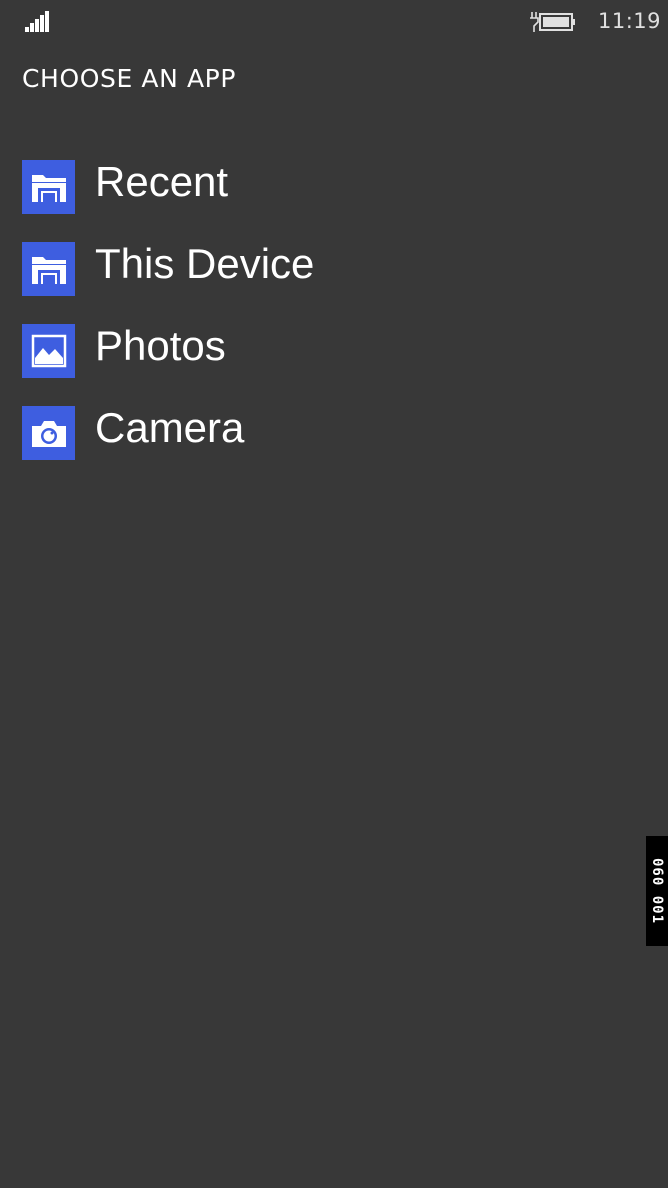  What do you see at coordinates (334, 282) in the screenshot?
I see `app-item-this-device: This Device` at bounding box center [334, 282].